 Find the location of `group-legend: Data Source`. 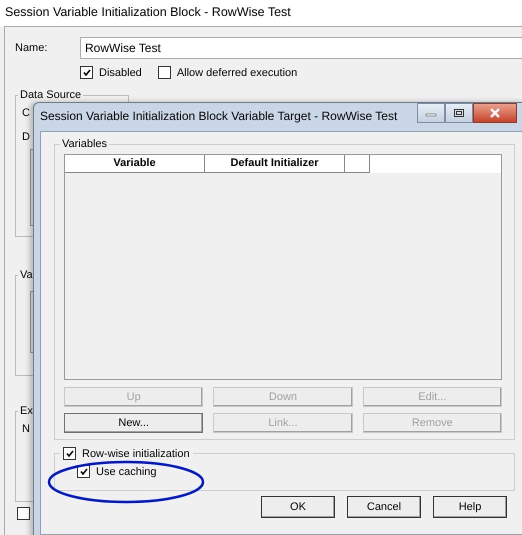

group-legend: Data Source is located at coordinates (51, 95).